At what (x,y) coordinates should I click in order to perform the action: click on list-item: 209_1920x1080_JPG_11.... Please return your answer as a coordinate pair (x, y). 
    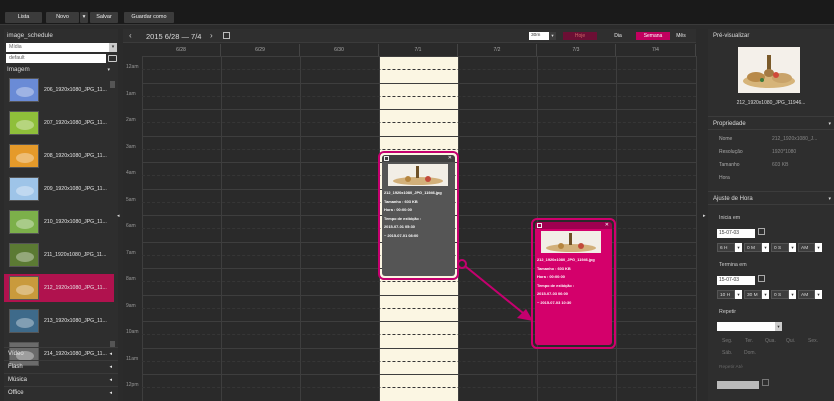
    Looking at the image, I should click on (59, 189).